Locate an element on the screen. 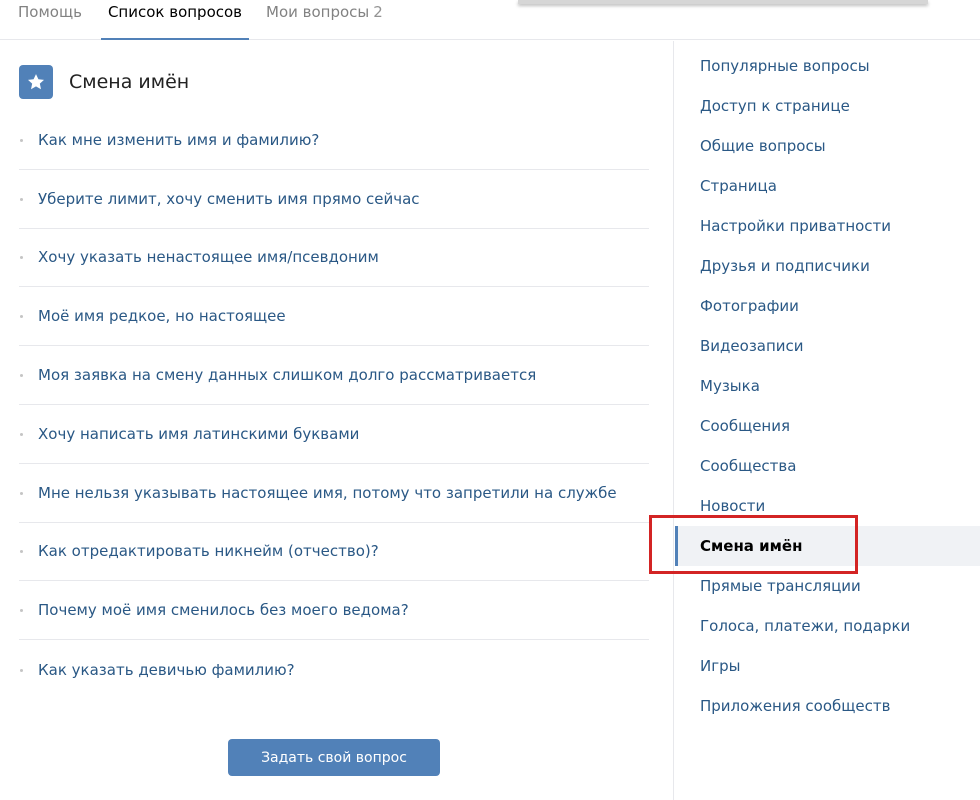  sidebar-item-friends: Друзья и подписчики is located at coordinates (827, 266).